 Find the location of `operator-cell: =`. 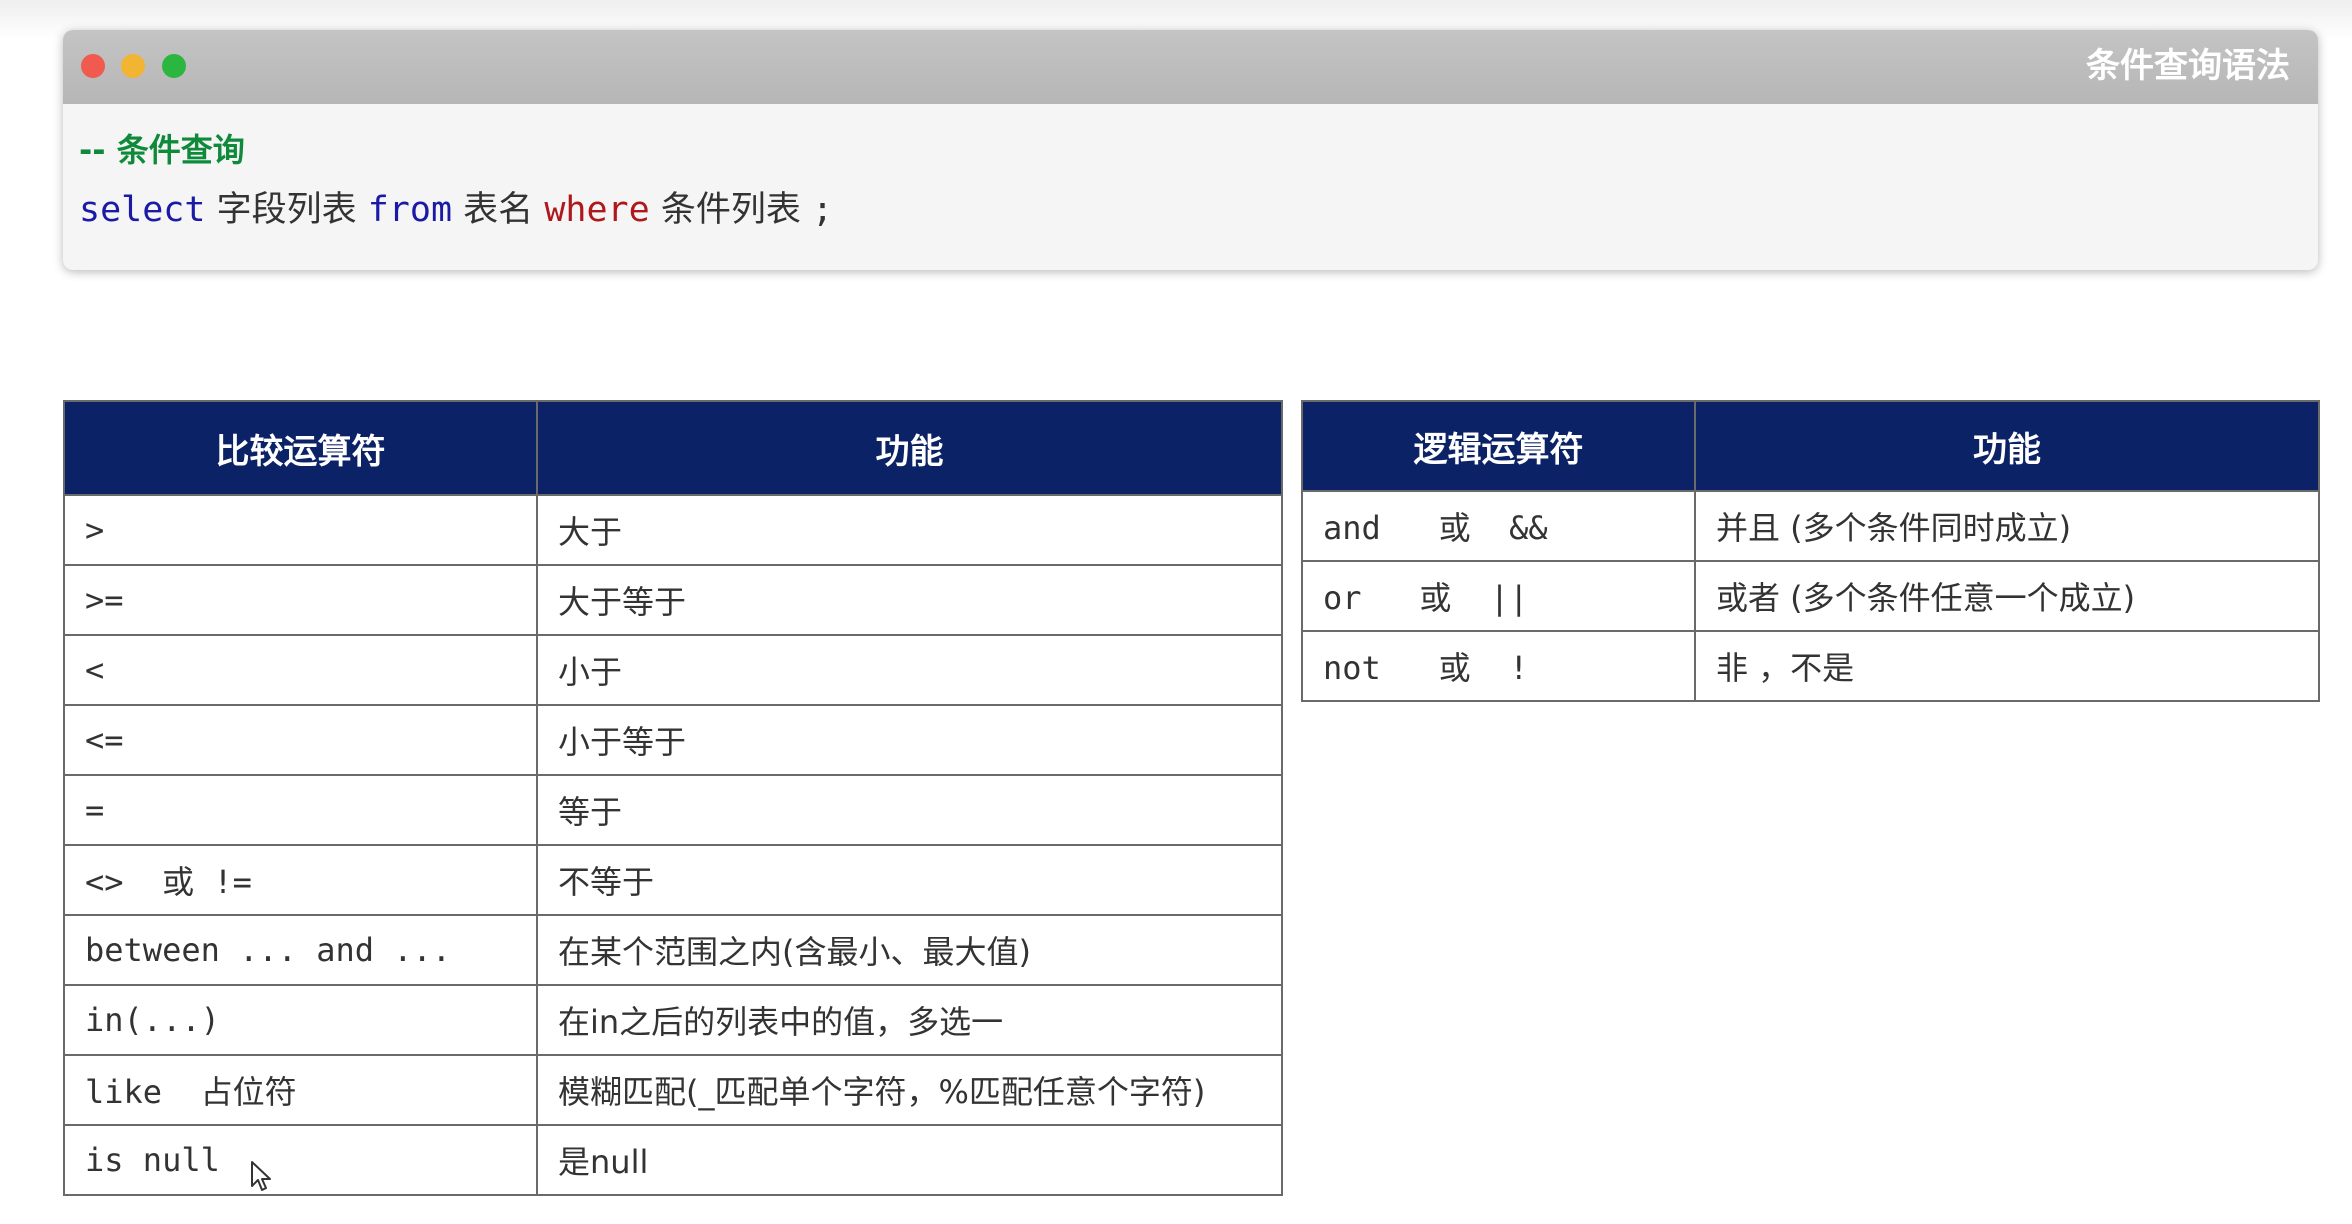

operator-cell: = is located at coordinates (300, 810).